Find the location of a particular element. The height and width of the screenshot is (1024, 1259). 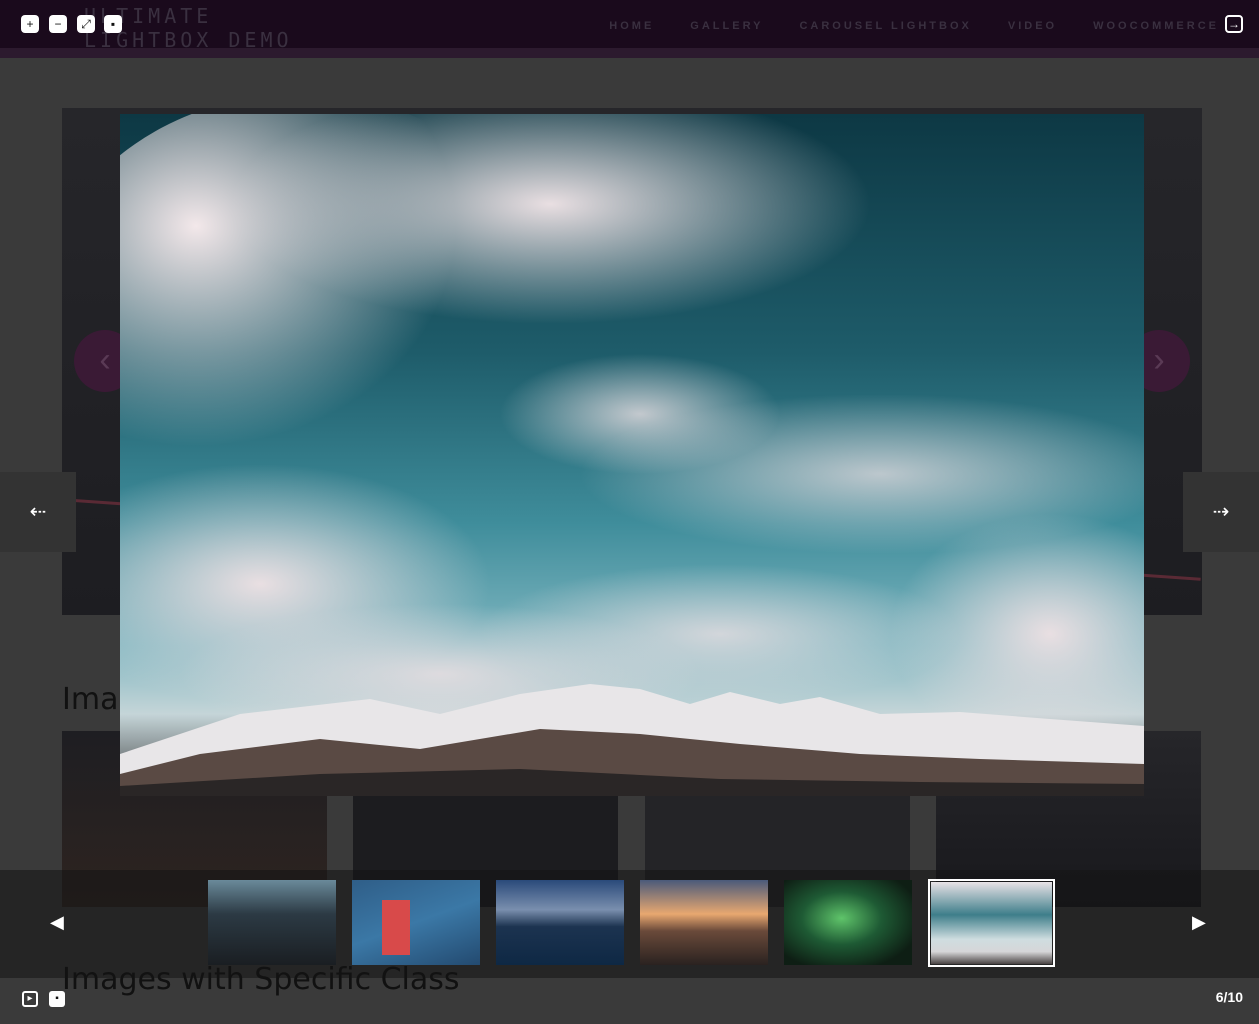

station-hall-thumb is located at coordinates (272, 922).